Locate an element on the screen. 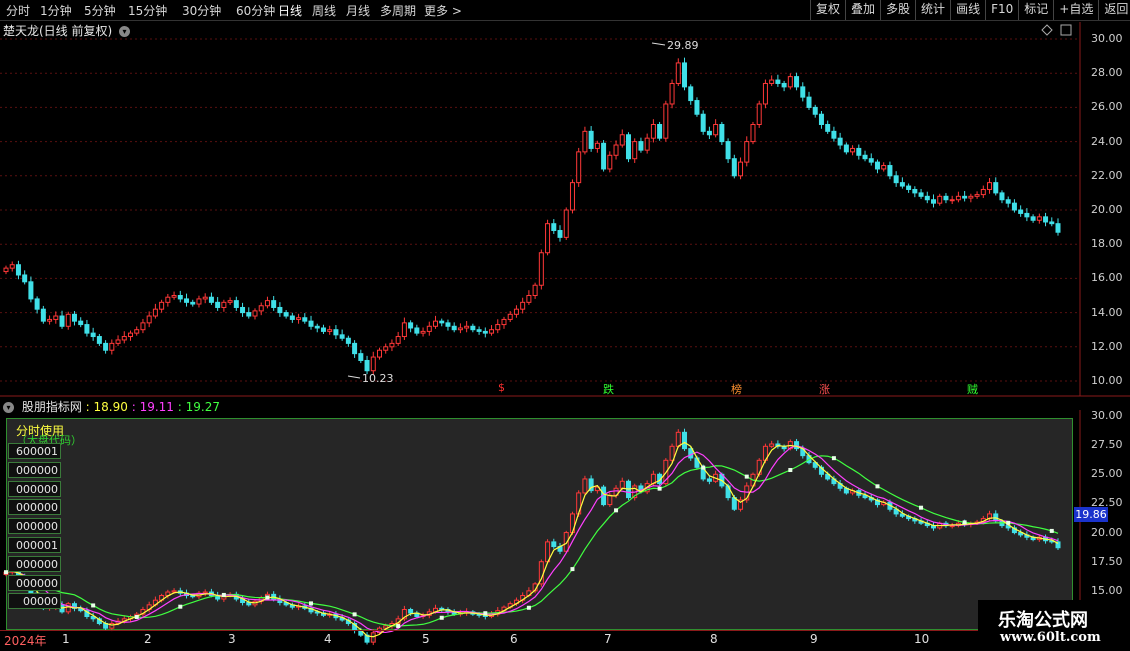 Image resolution: width=1130 pixels, height=651 pixels. indicator-y-tick: 20.00 is located at coordinates (1107, 532).